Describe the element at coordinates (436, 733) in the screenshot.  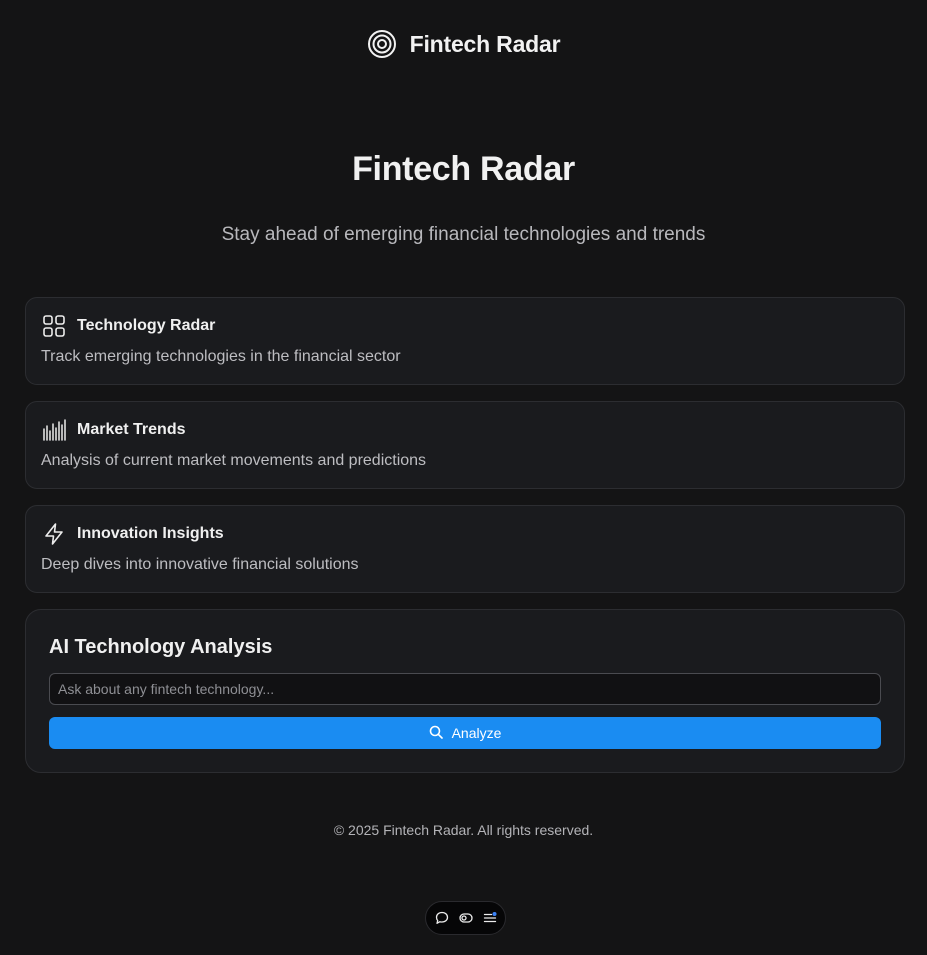
I see `search-icon` at that location.